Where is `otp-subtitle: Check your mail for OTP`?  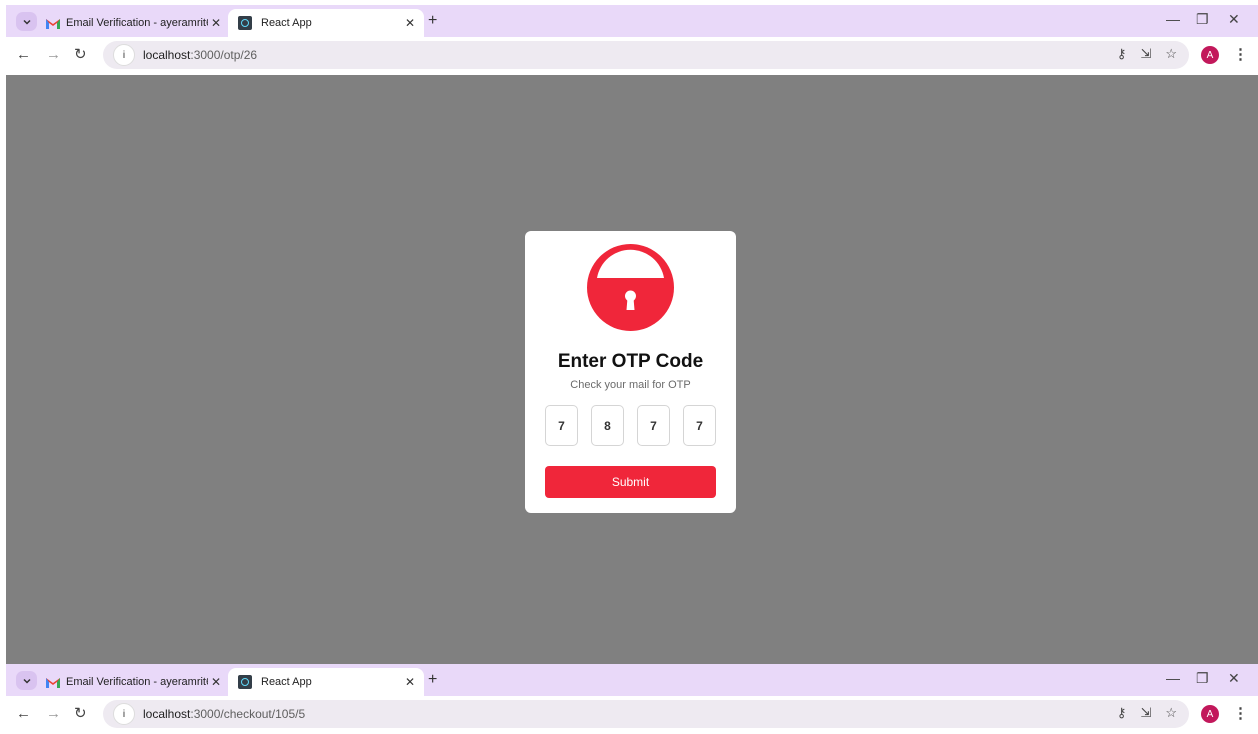
otp-subtitle: Check your mail for OTP is located at coordinates (630, 385).